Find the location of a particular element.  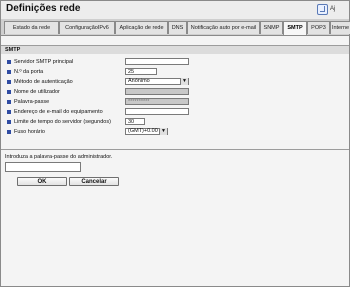

row-port-number: N.º da porta is located at coordinates (104, 72).